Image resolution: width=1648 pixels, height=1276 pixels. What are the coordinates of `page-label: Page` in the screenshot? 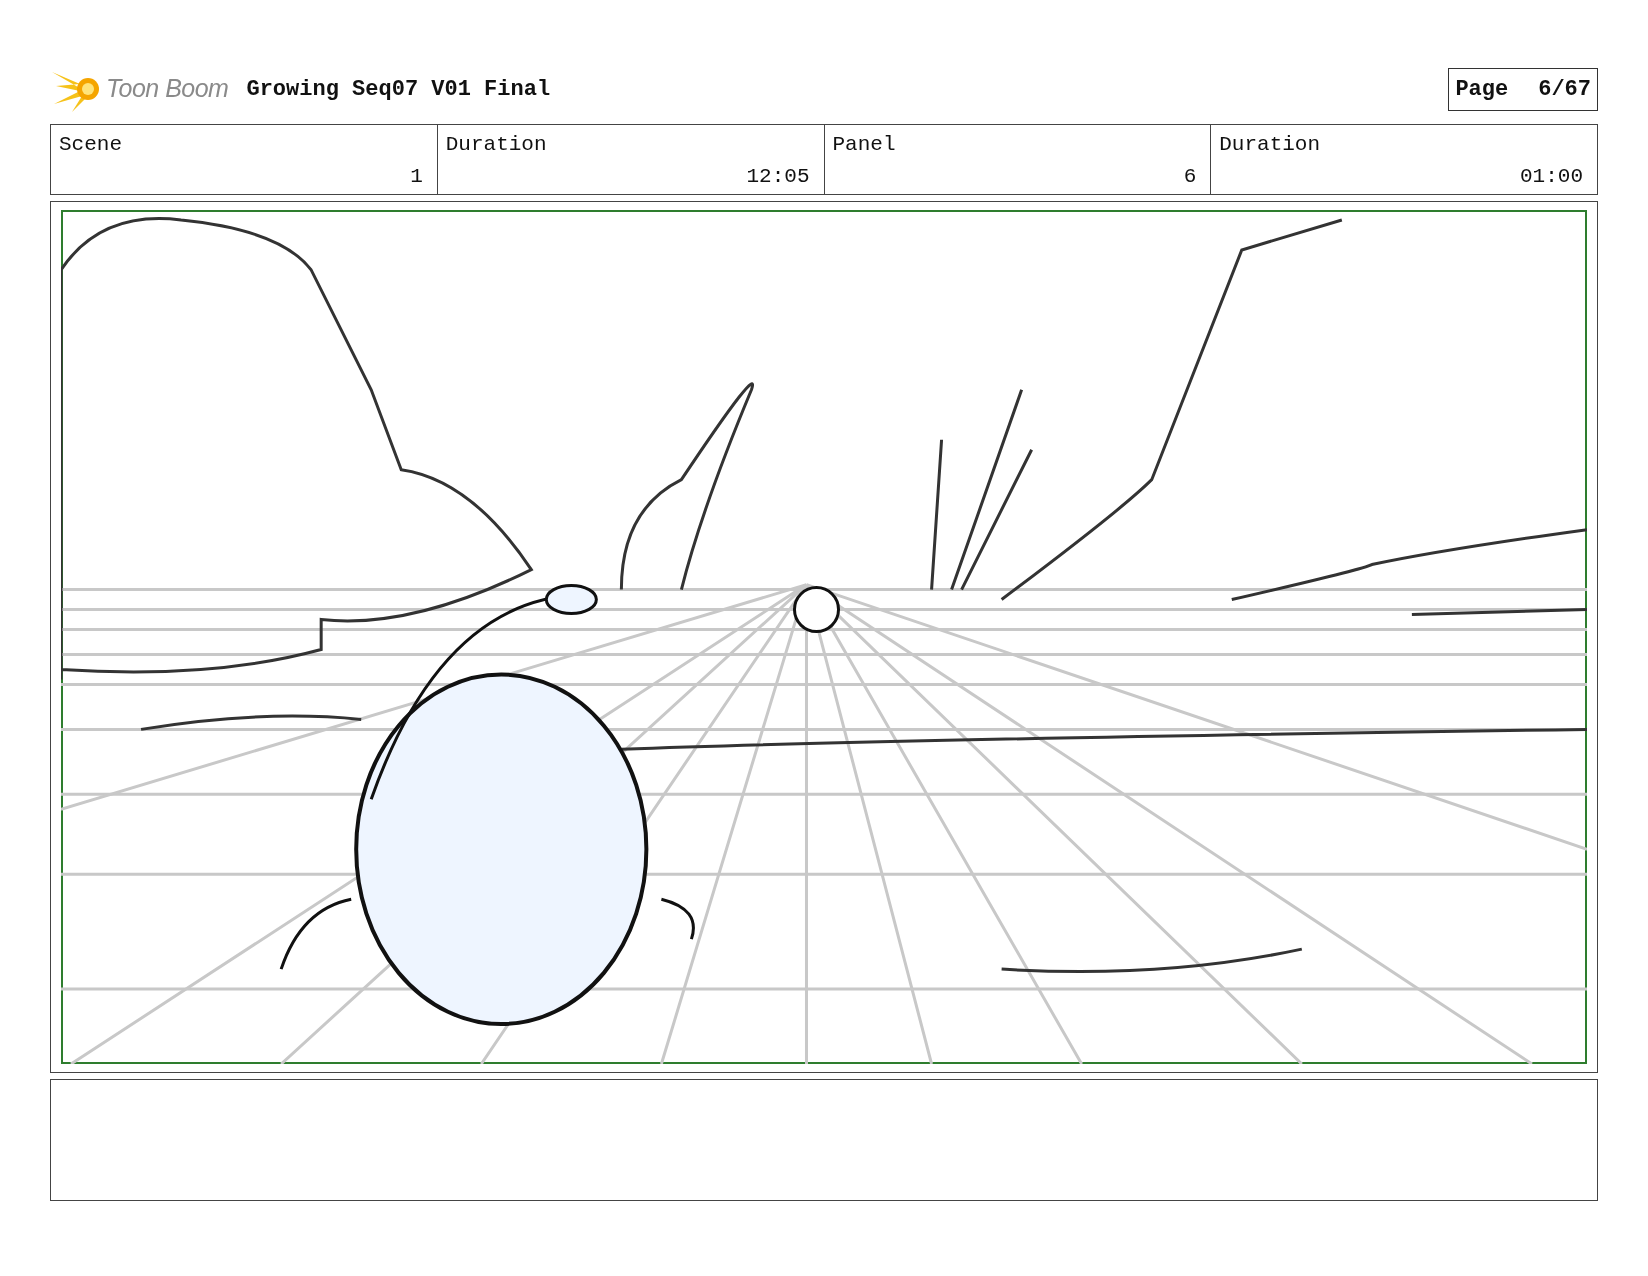 It's located at (1482, 89).